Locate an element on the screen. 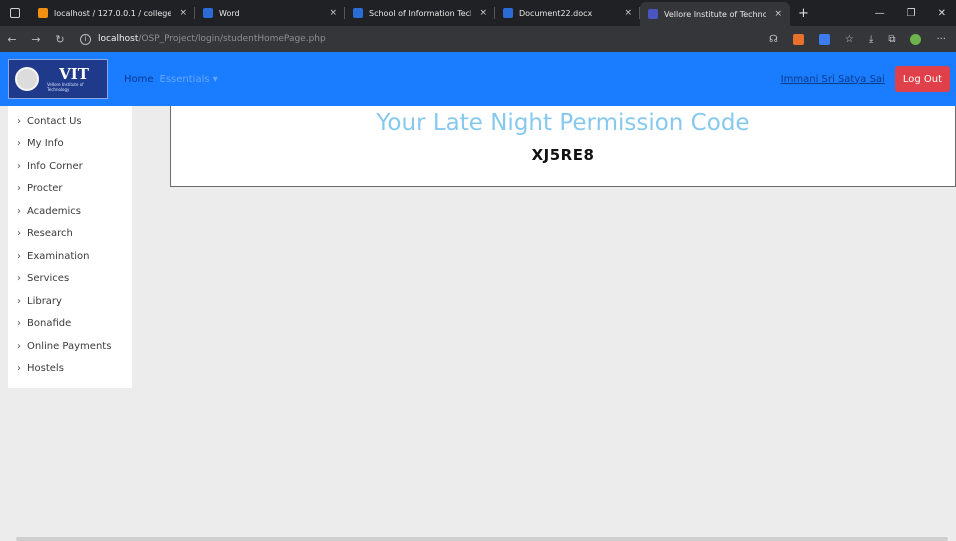 This screenshot has width=956, height=541. logo-subtext: Vellore Institute of Technology is located at coordinates (65, 87).